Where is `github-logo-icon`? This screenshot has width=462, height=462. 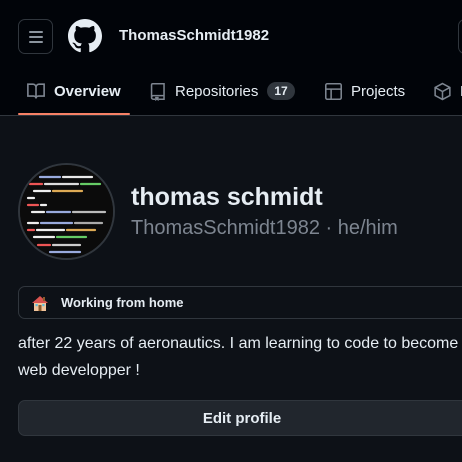 github-logo-icon is located at coordinates (85, 36).